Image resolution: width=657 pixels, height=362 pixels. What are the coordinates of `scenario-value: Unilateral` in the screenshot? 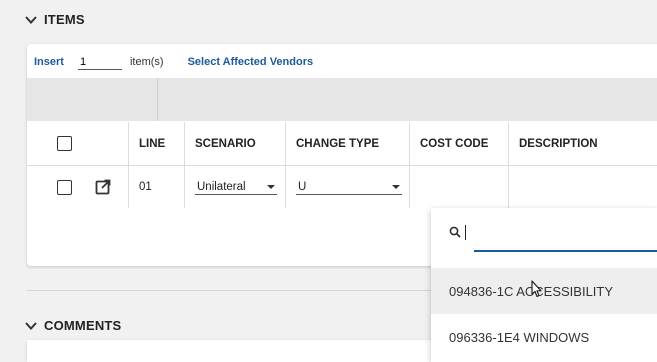 It's located at (221, 186).